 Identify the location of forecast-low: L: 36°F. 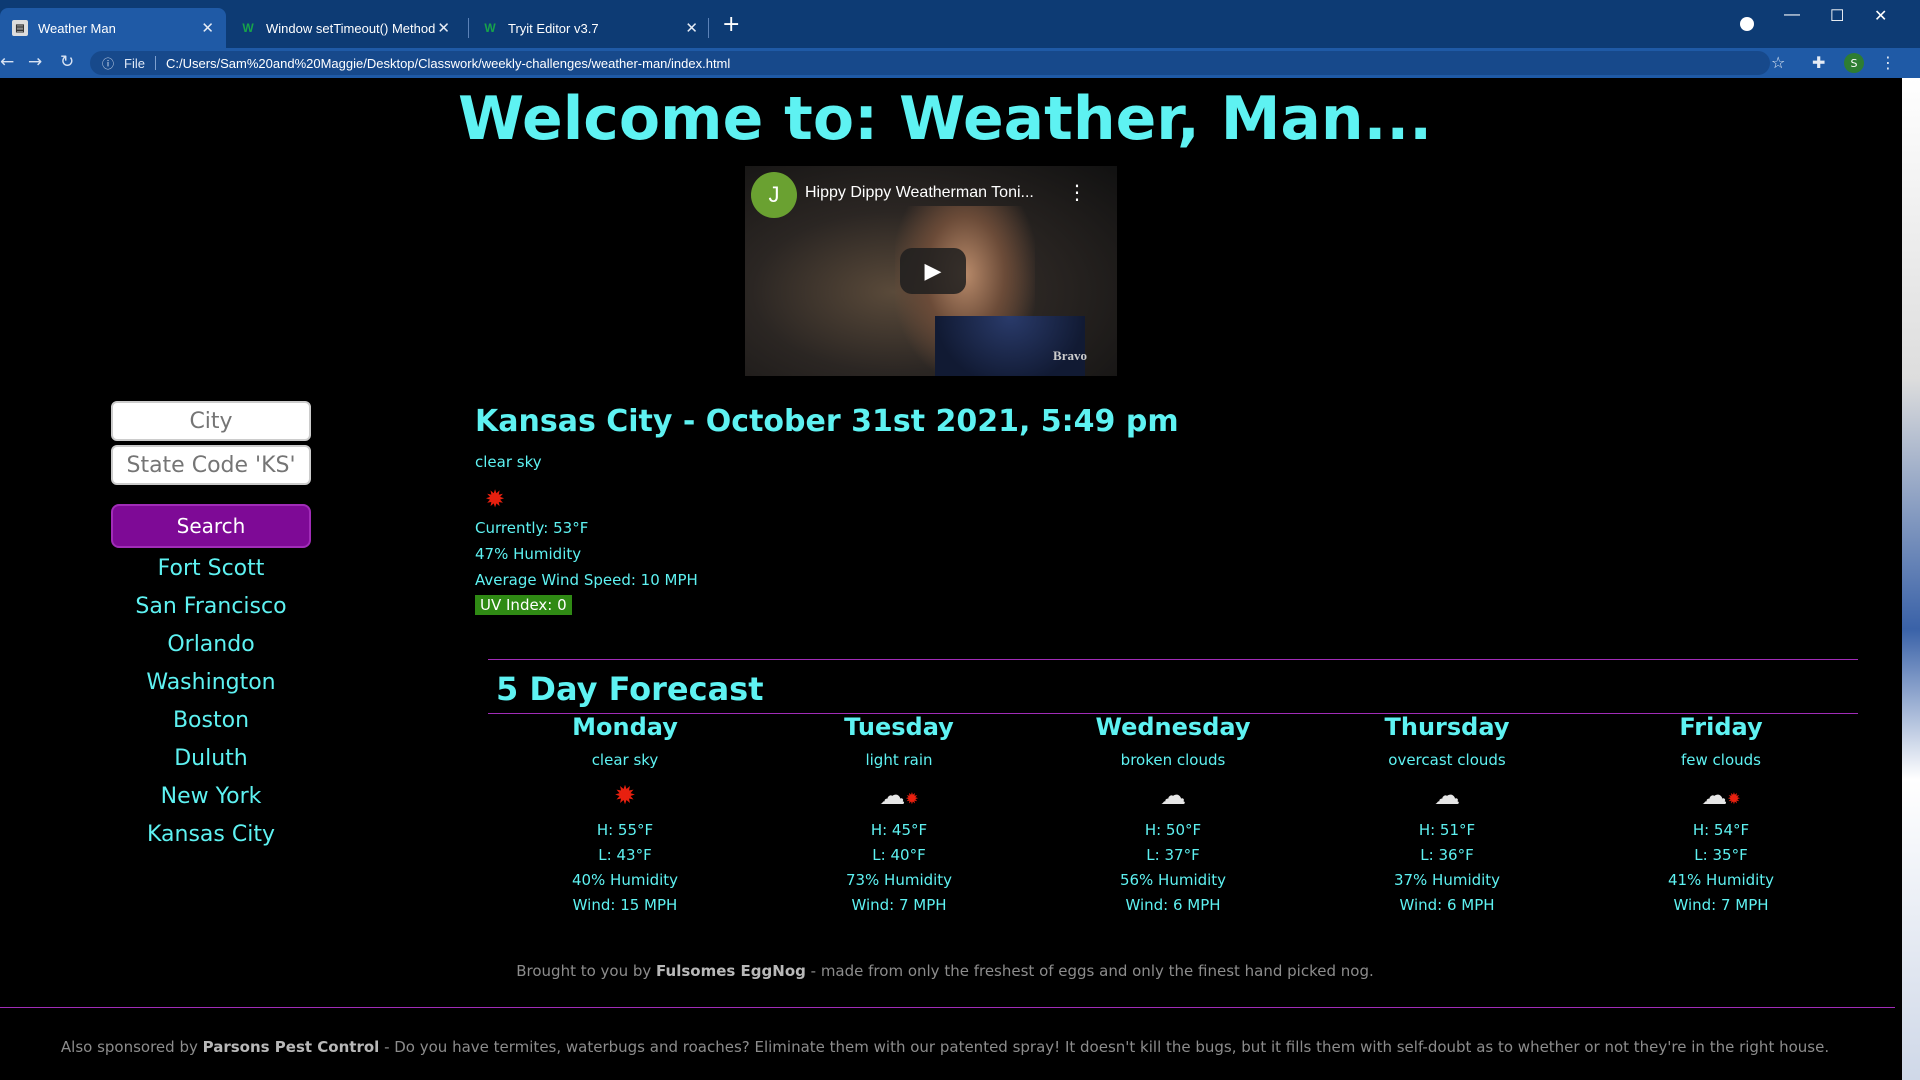
(1447, 855).